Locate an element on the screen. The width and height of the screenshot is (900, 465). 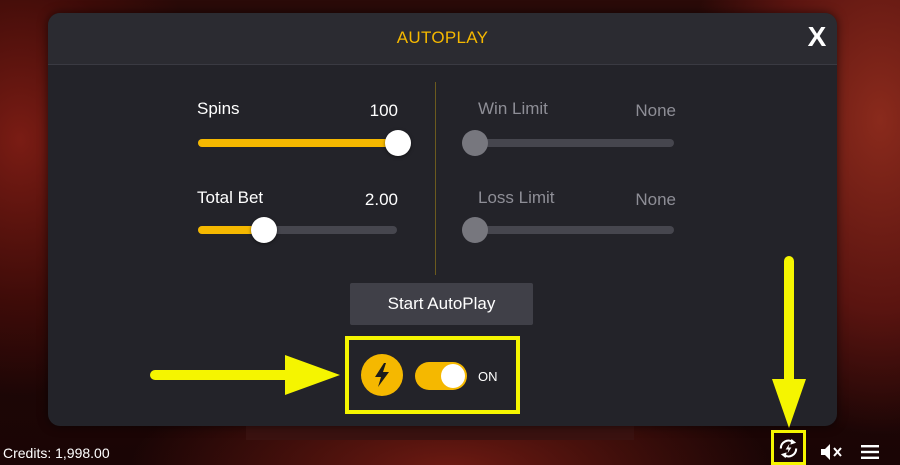
win-limit-slider-handle is located at coordinates (475, 143).